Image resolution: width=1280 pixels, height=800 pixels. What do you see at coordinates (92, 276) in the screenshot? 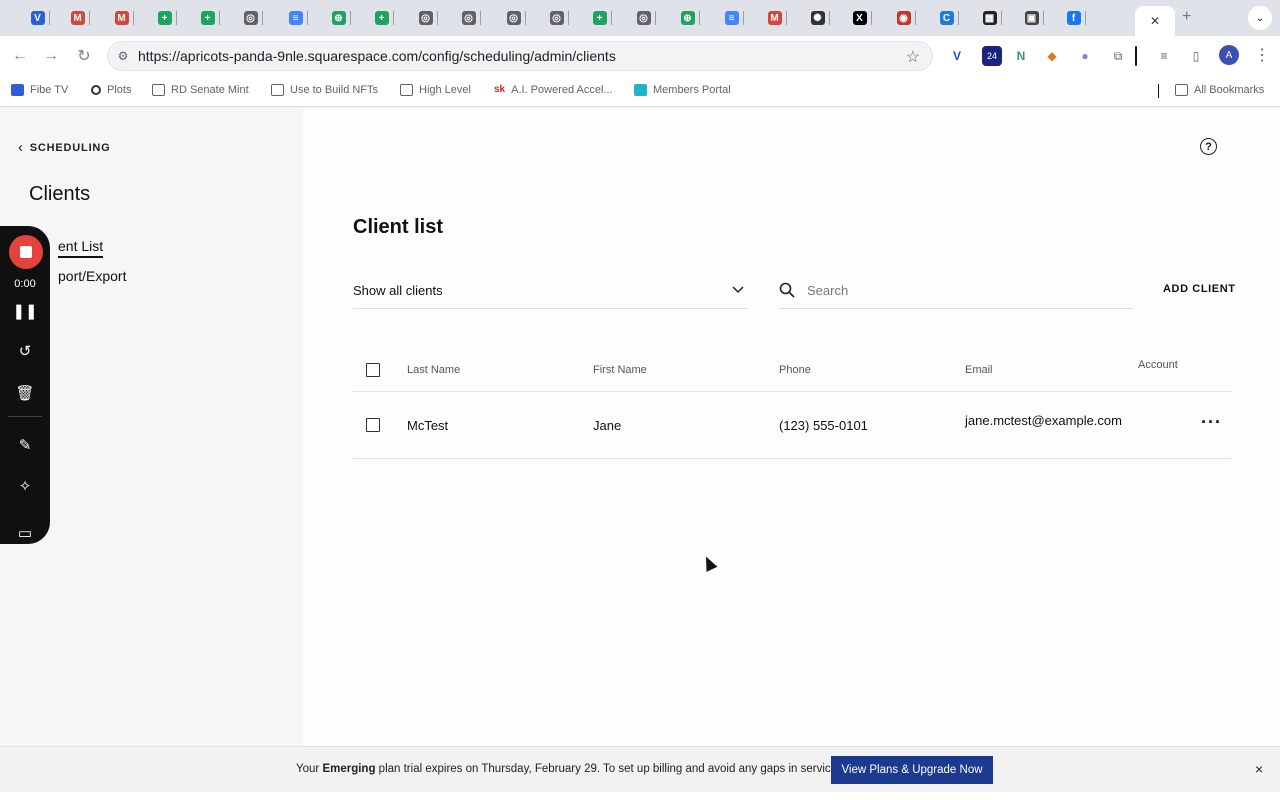
I see `sidebar-item-import-export: port/Export` at bounding box center [92, 276].